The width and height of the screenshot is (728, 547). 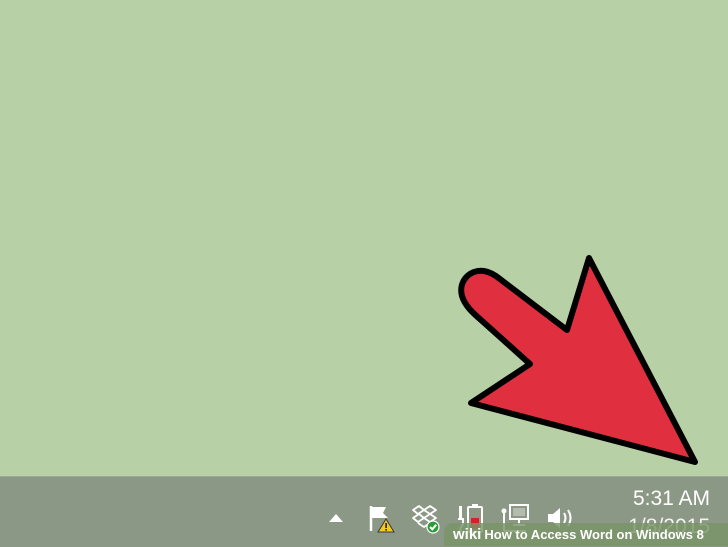 I want to click on chevron-up-icon, so click(x=336, y=518).